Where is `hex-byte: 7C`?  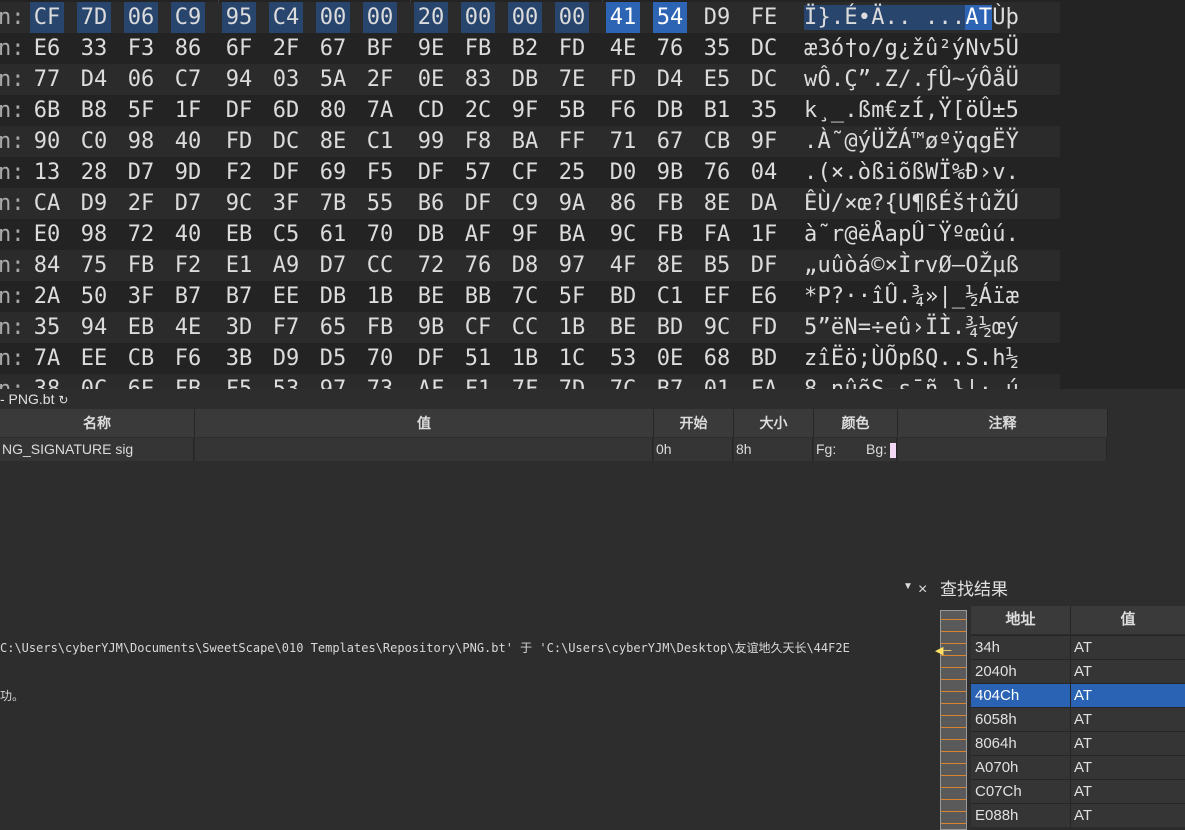 hex-byte: 7C is located at coordinates (623, 381).